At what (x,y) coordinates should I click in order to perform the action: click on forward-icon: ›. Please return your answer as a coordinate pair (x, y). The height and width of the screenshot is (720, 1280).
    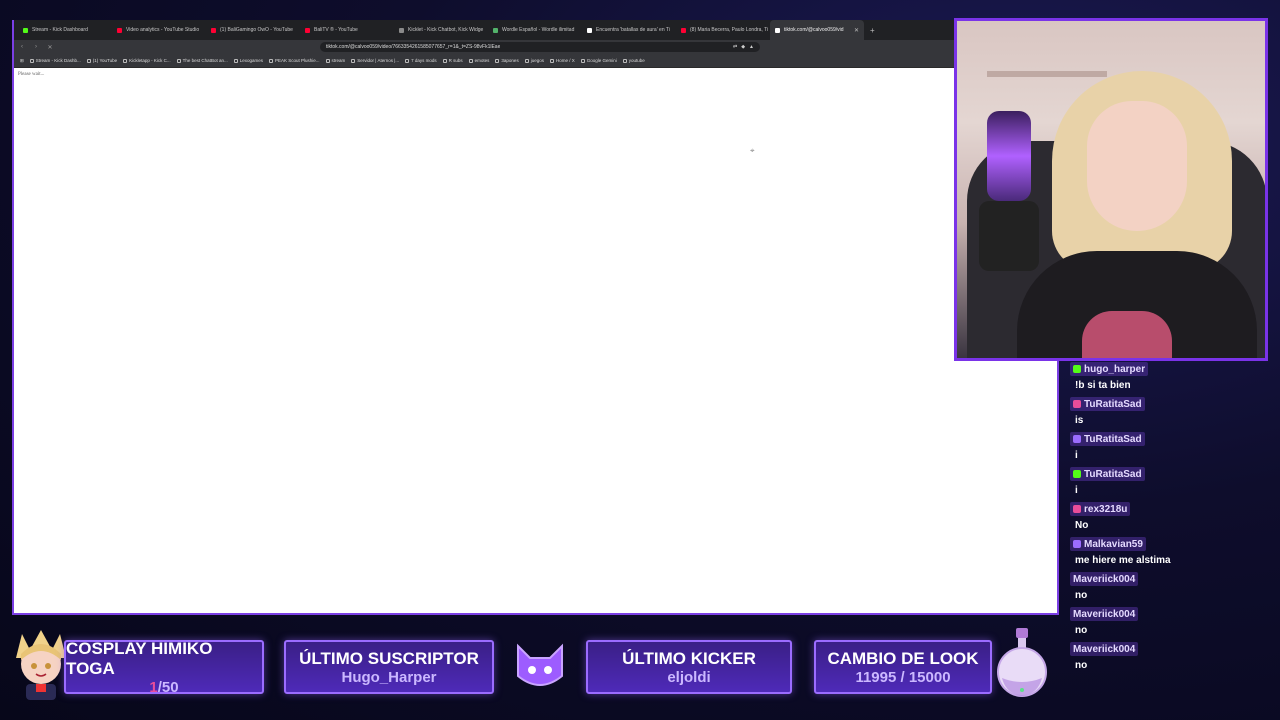
    Looking at the image, I should click on (36, 47).